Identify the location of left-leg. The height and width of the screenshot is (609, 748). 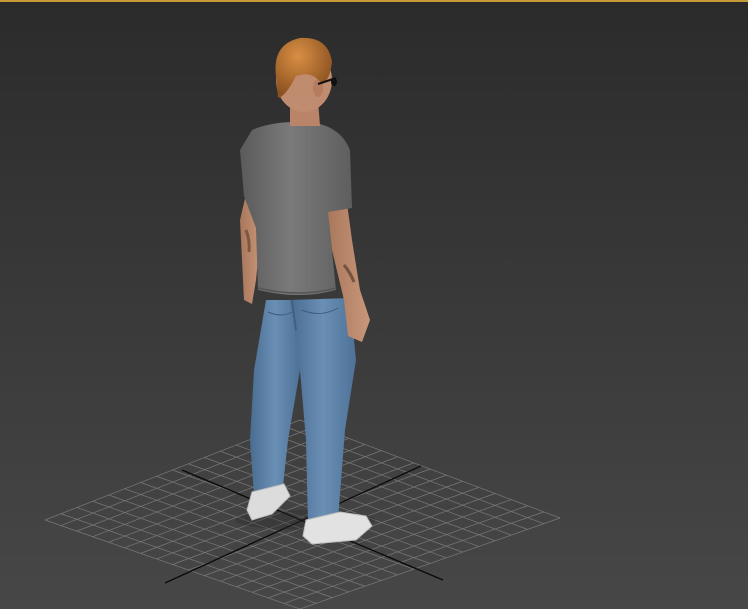
(275, 398).